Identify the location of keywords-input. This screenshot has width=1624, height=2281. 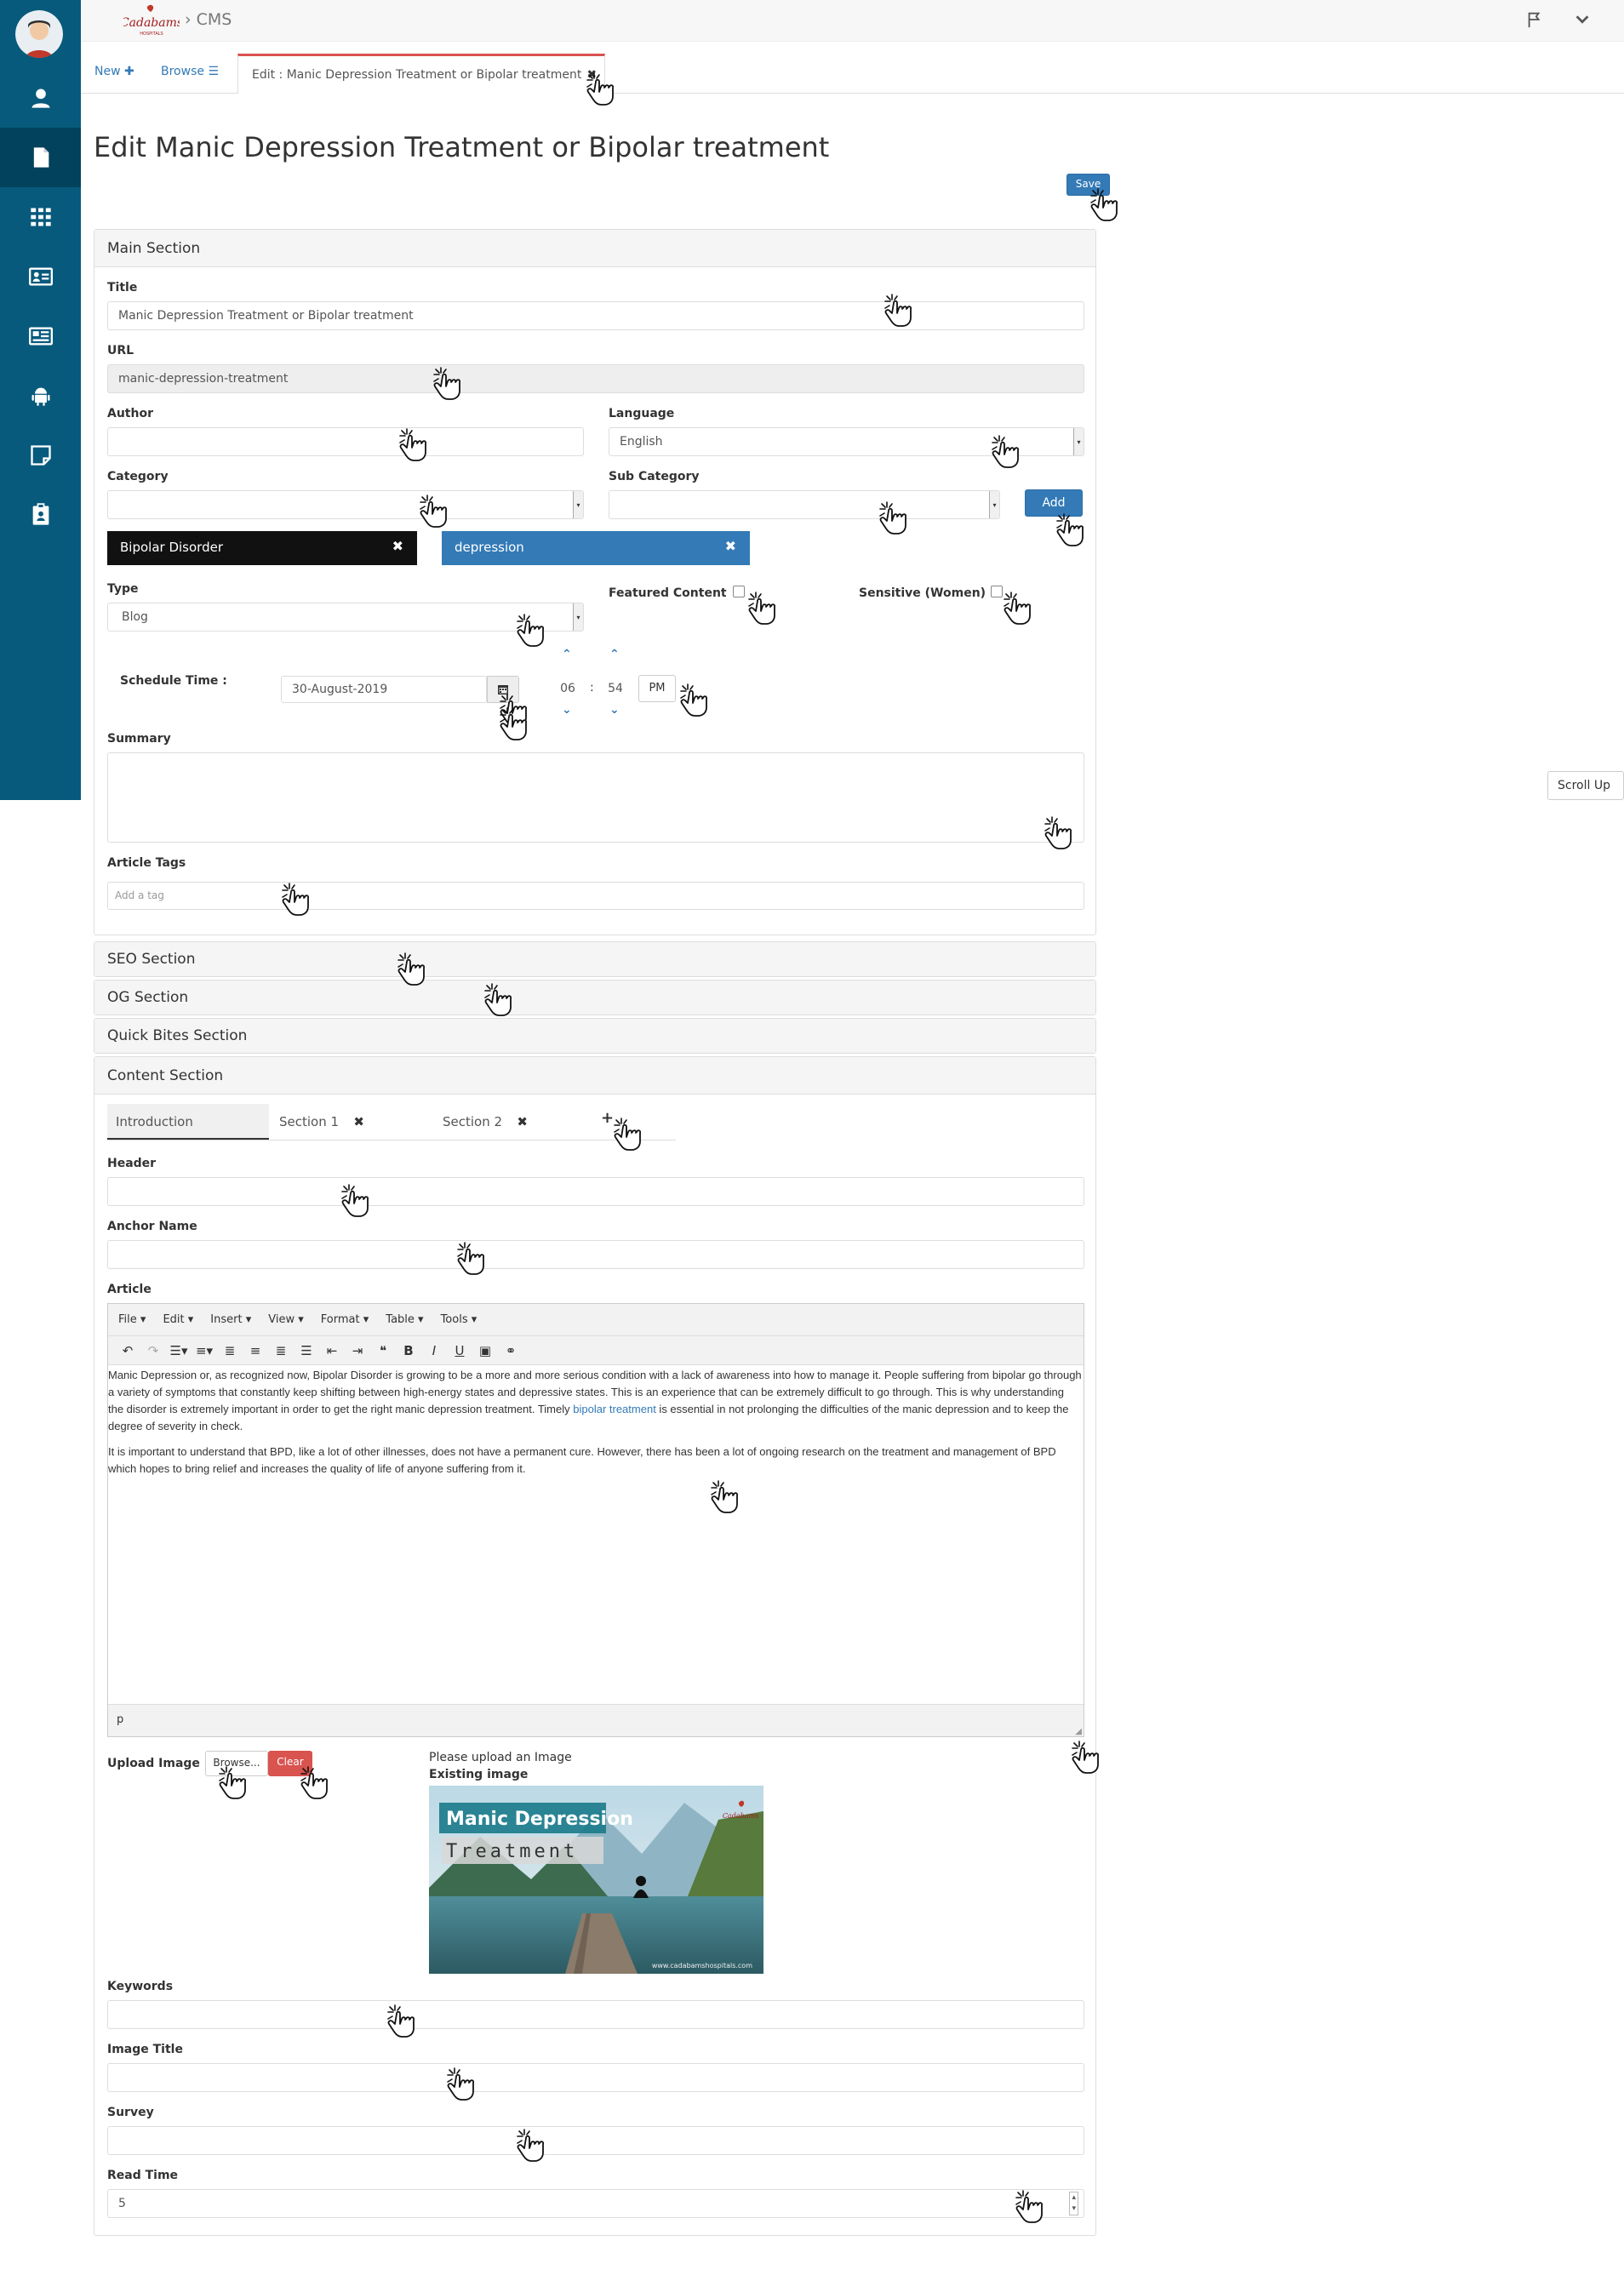
(595, 2014).